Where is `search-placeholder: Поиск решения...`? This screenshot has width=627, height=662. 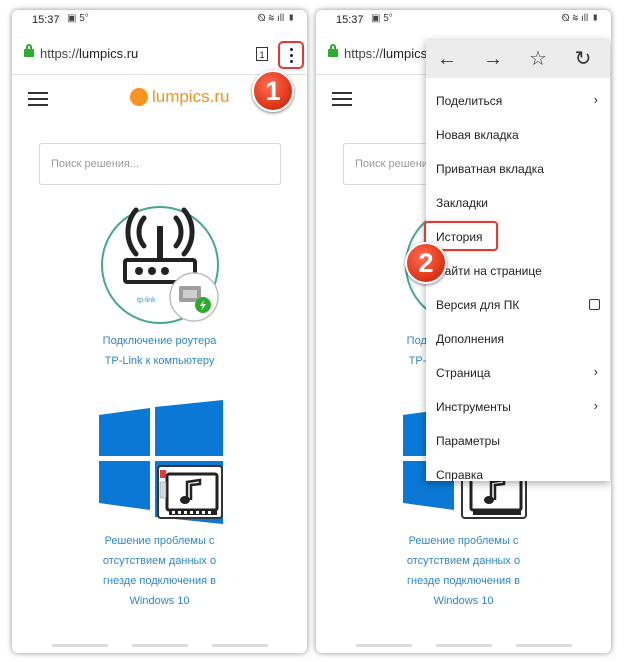
search-placeholder: Поиск решения... is located at coordinates (95, 164).